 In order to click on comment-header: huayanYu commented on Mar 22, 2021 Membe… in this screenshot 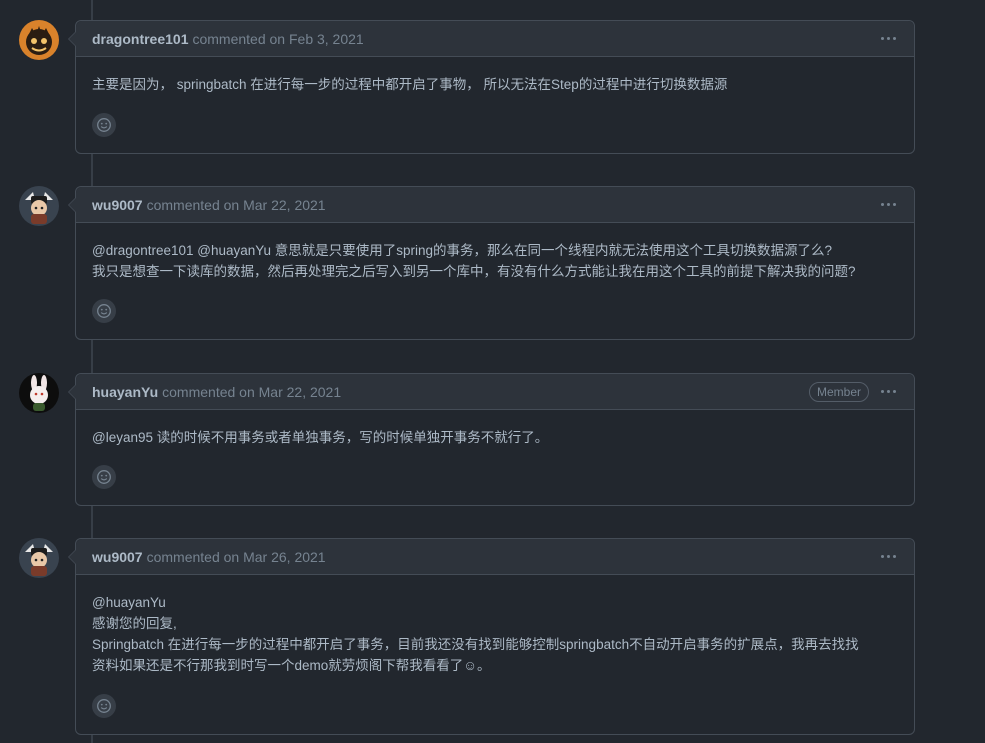, I will do `click(495, 392)`.